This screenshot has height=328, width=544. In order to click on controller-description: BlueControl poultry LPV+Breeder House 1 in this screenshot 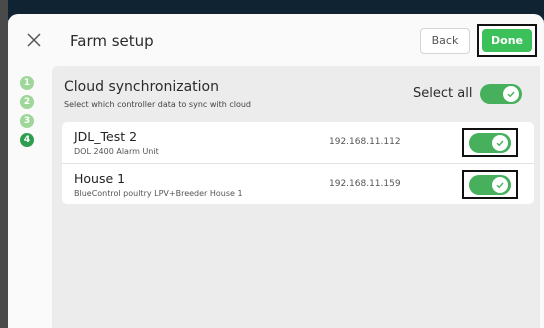, I will do `click(158, 193)`.